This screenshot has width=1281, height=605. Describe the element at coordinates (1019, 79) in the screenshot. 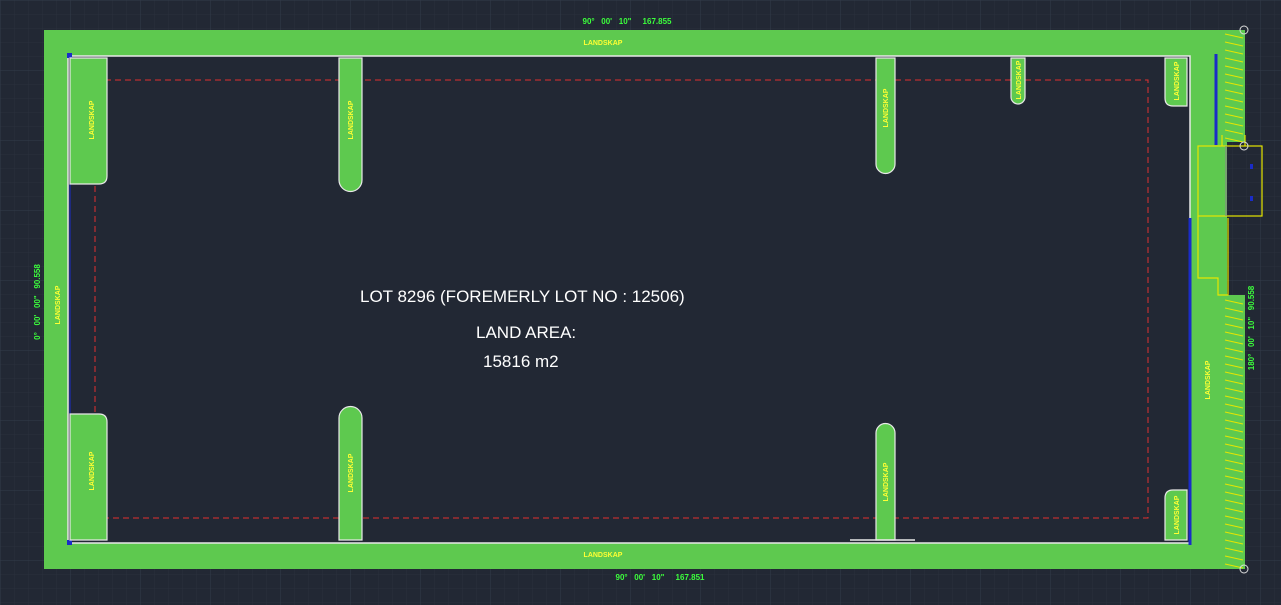

I see `landscape-label-n4: LANDSKAP` at that location.